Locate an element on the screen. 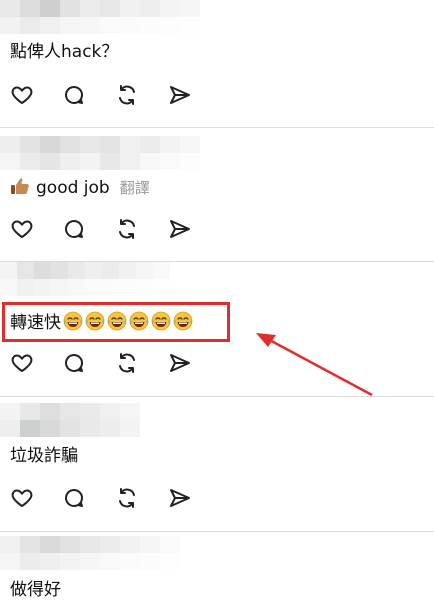 The width and height of the screenshot is (434, 611). translate-link: 翻譯 is located at coordinates (135, 188).